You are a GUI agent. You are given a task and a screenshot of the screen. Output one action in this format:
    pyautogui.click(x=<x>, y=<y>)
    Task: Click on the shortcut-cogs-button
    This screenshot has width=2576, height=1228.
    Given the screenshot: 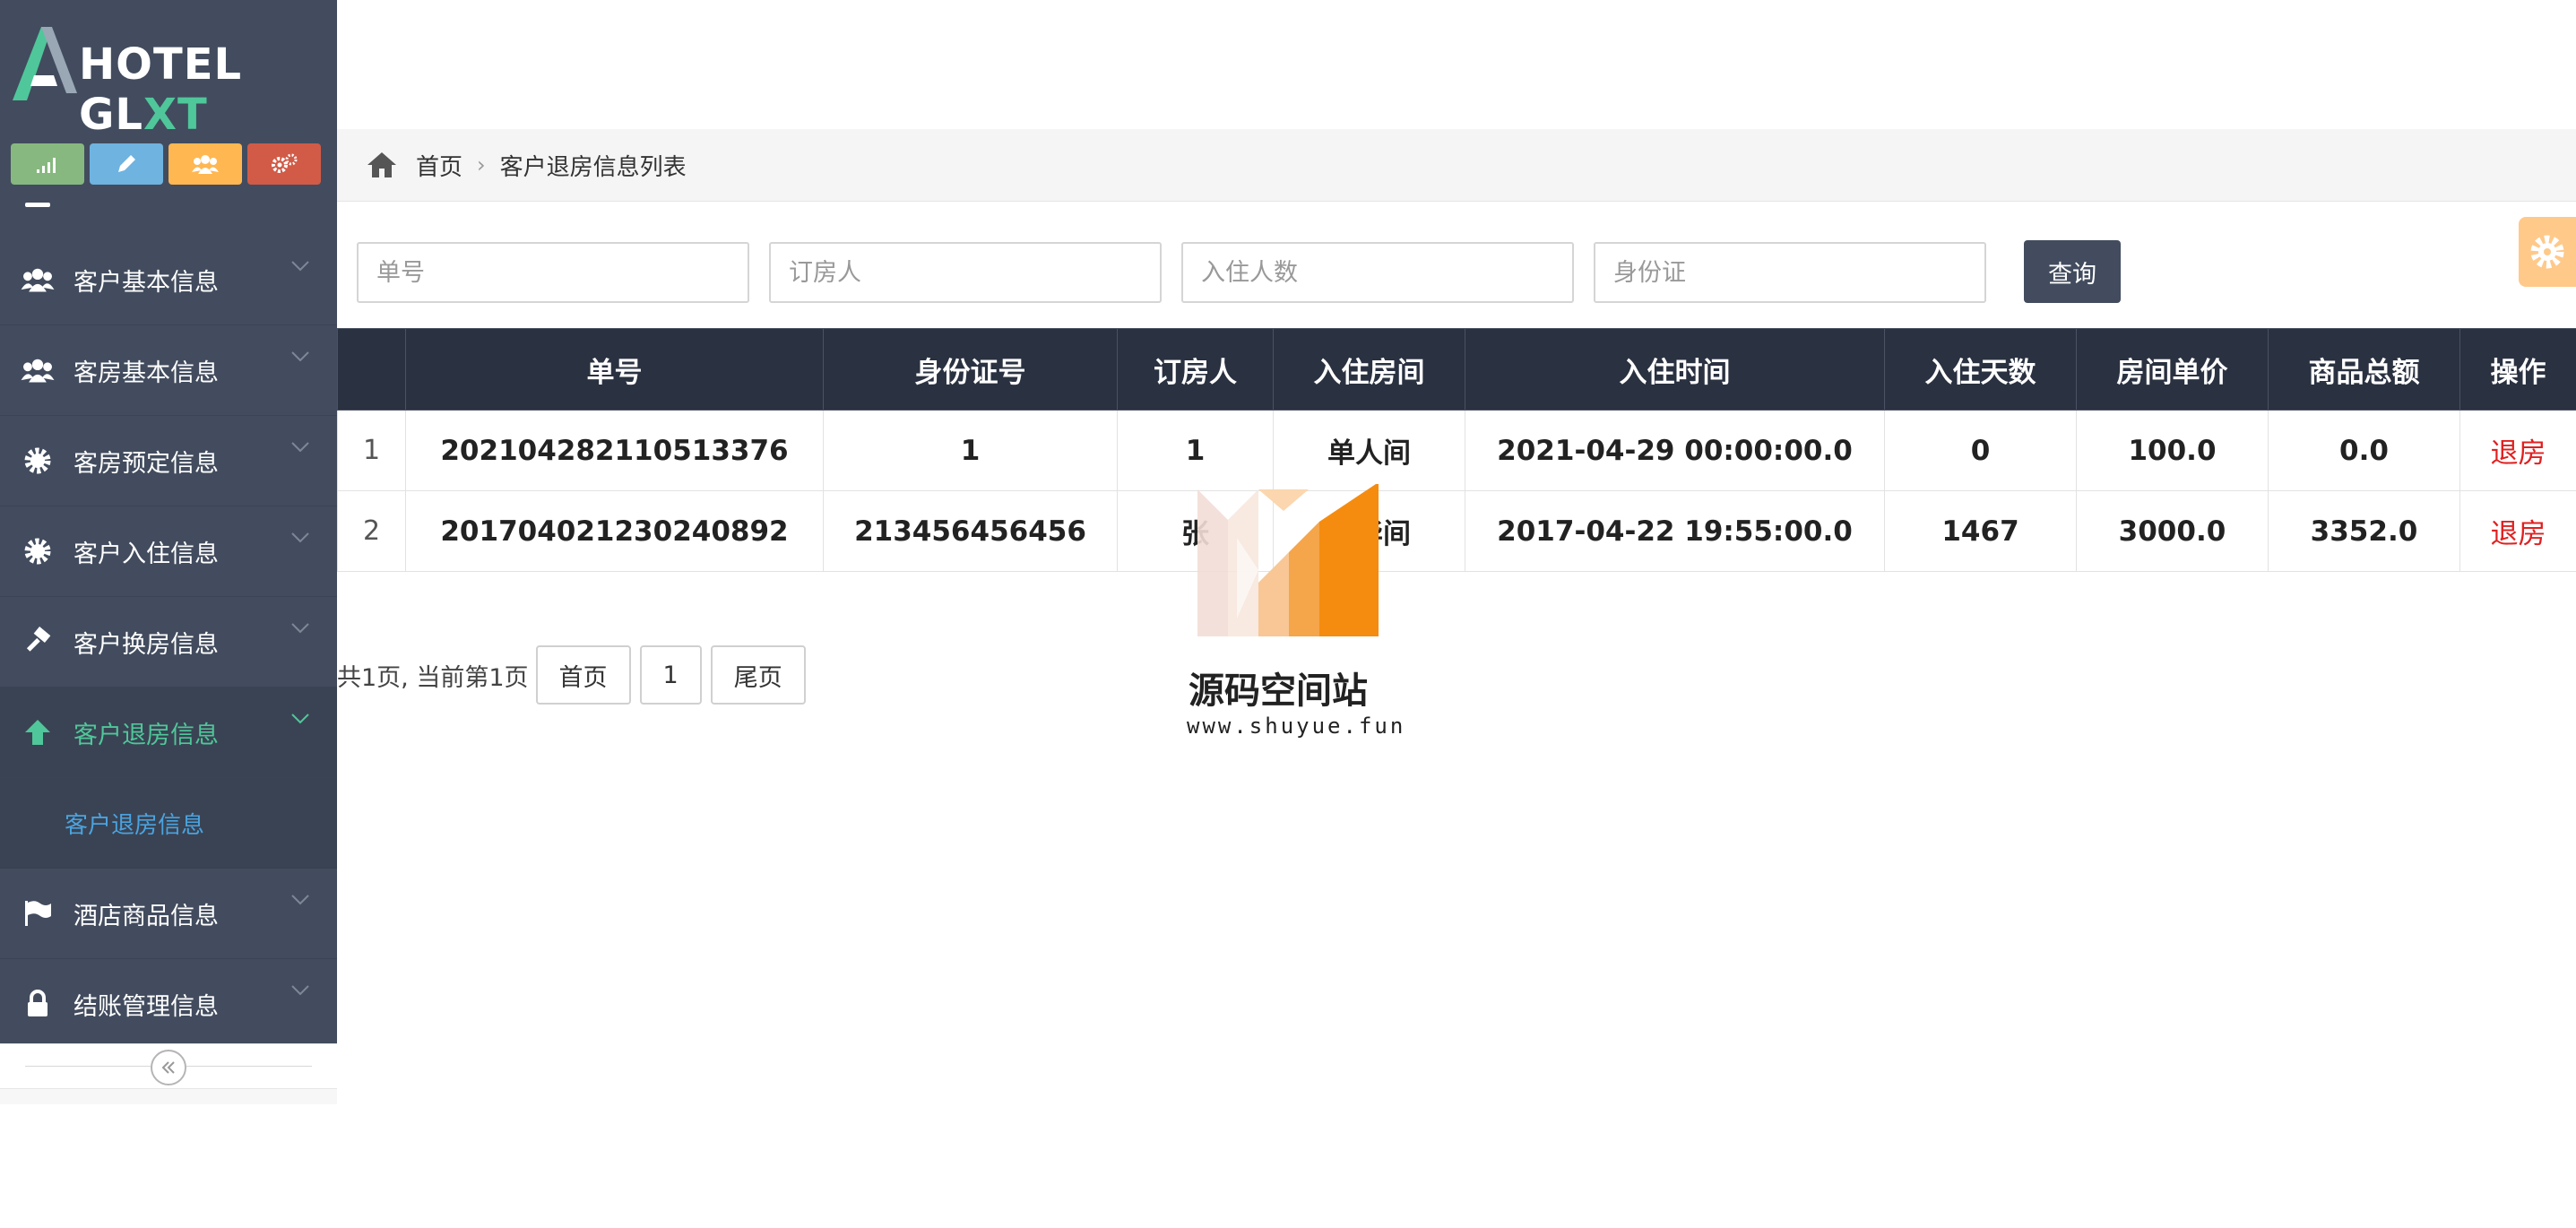 What is the action you would take?
    pyautogui.click(x=284, y=164)
    